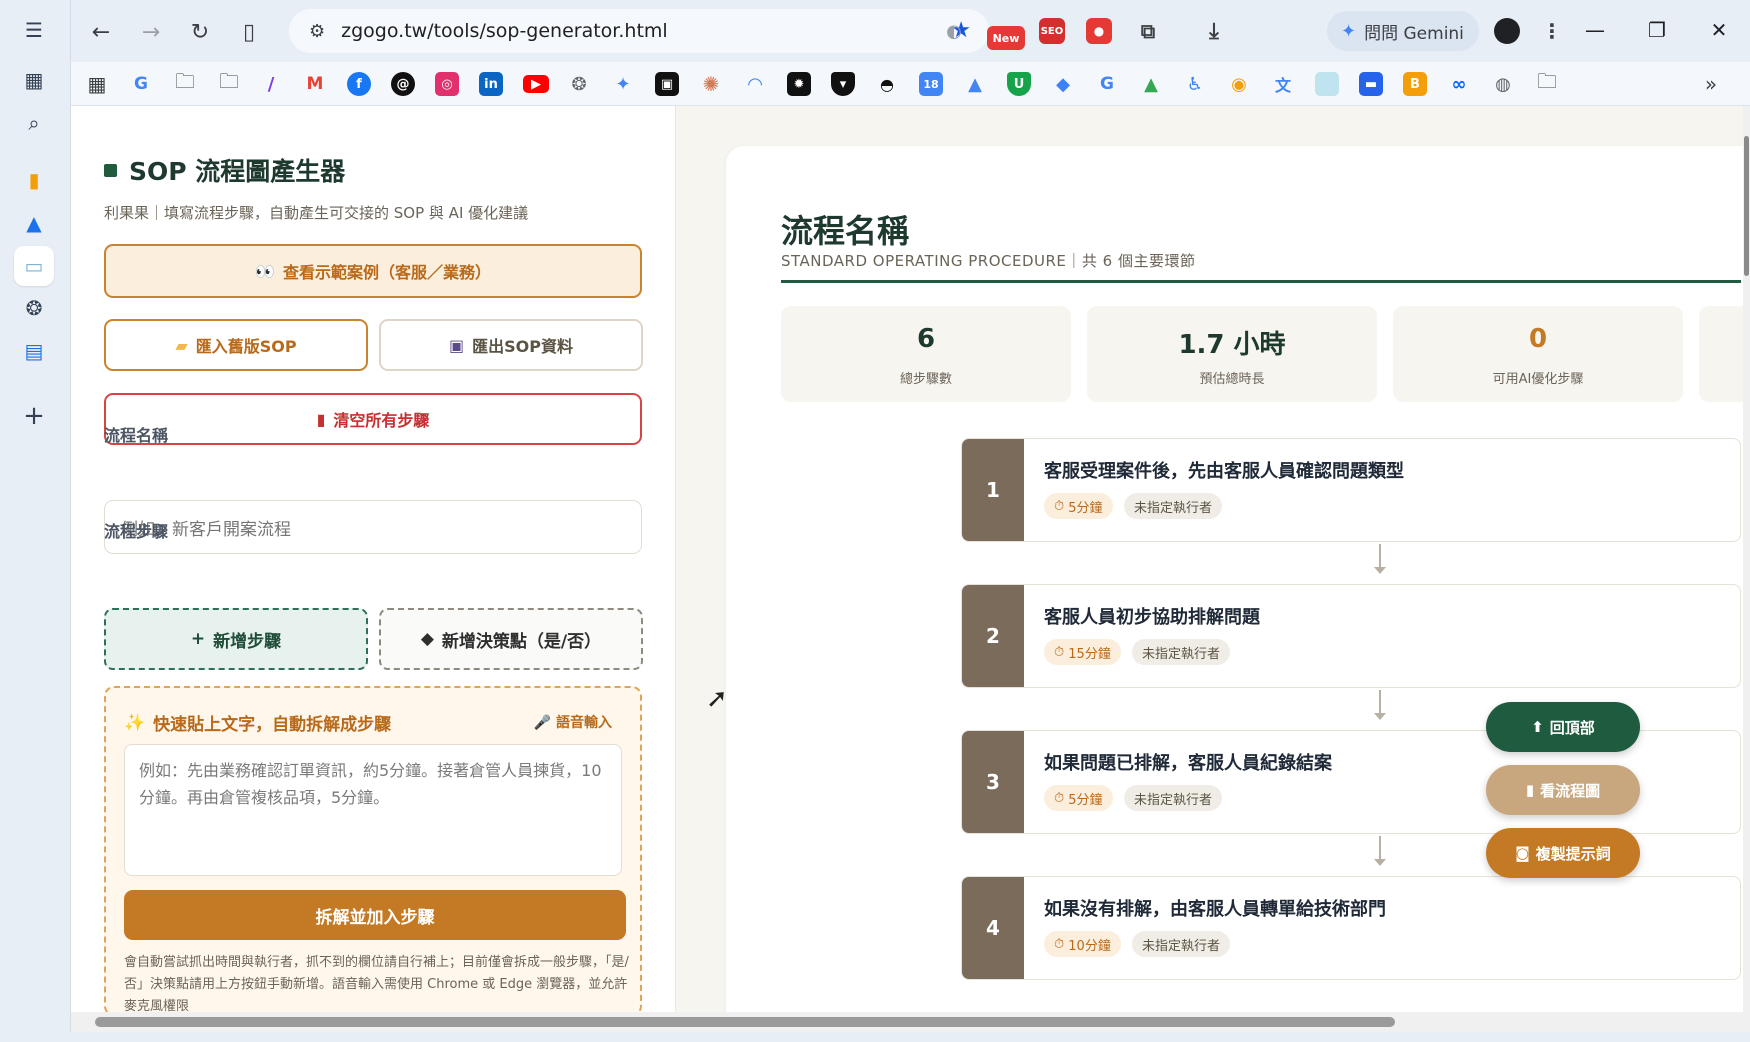 This screenshot has height=1042, width=1750. I want to click on address-bar: ⚙ zgogo.tw/tools/sop-generator.html ★, so click(639, 31).